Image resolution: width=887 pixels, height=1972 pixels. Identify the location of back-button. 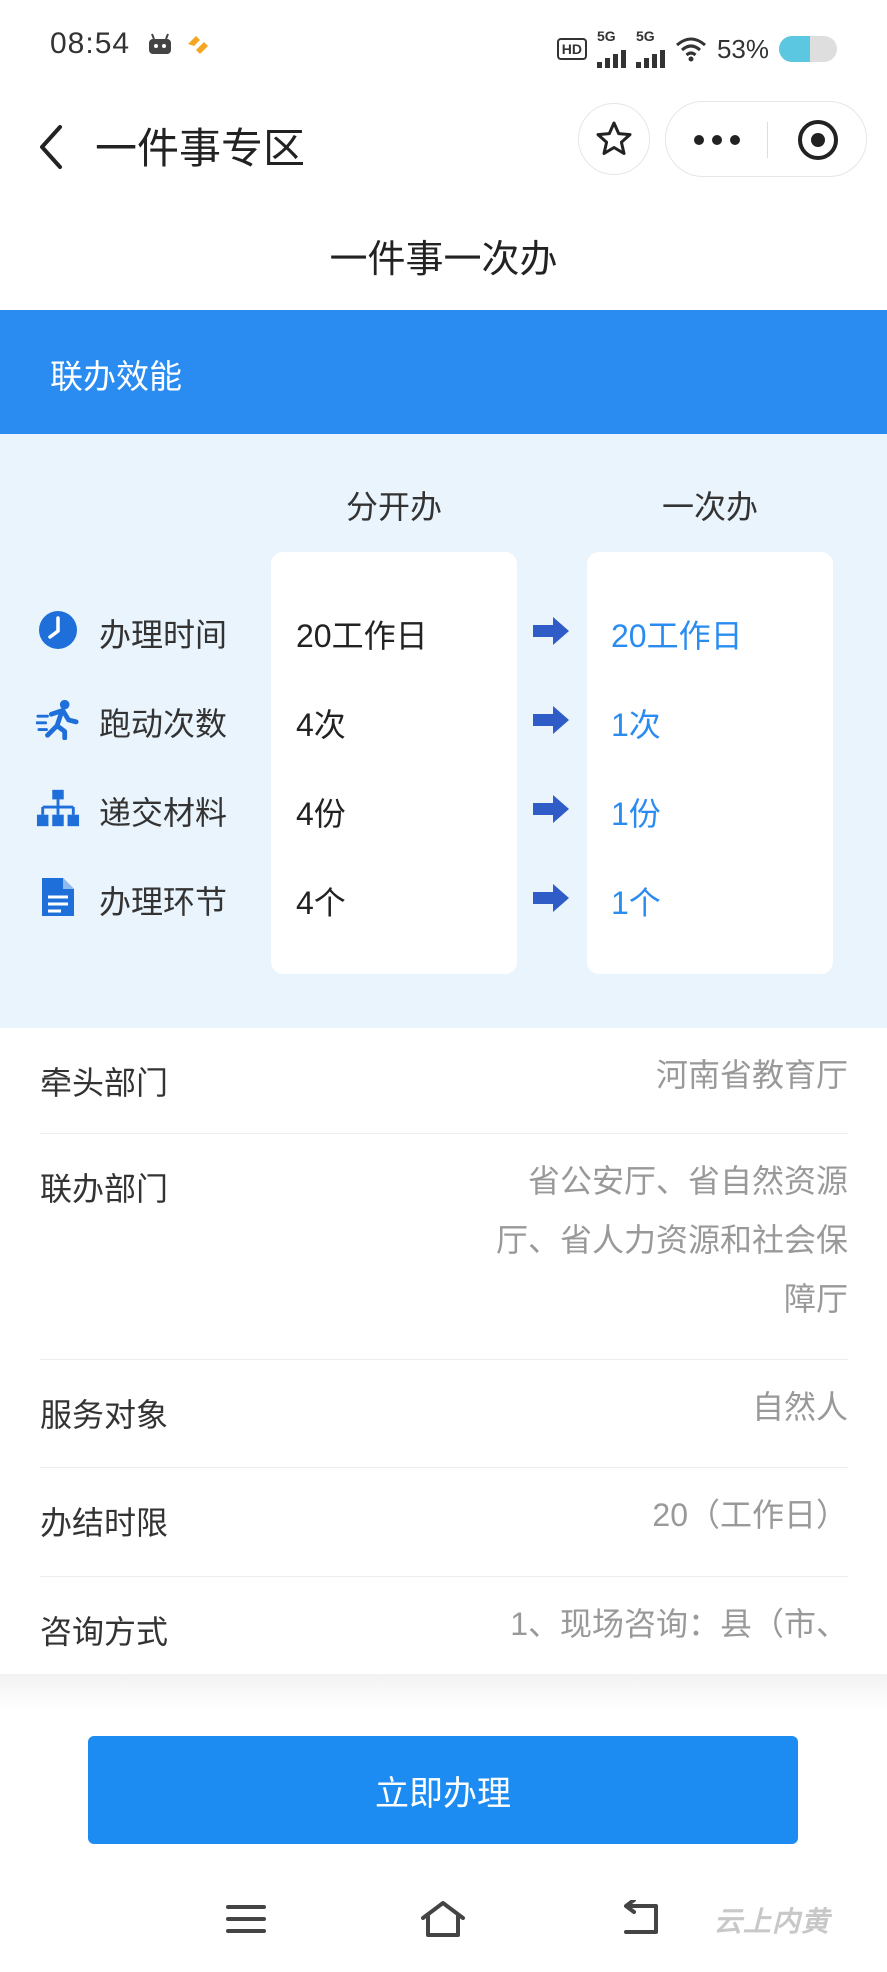
(640, 1919).